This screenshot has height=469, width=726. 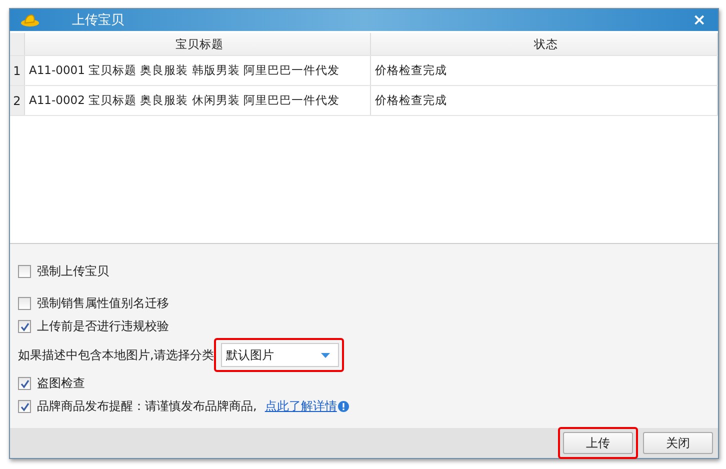 What do you see at coordinates (61, 383) in the screenshot?
I see `checkbox-label: 盗图检查` at bounding box center [61, 383].